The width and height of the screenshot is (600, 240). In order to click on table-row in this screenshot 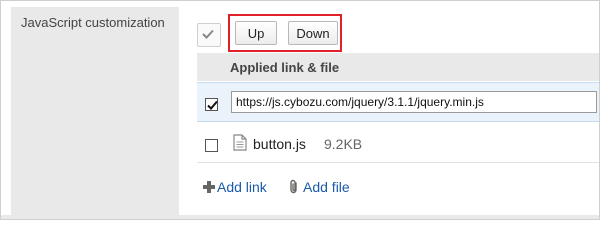, I will do `click(398, 102)`.